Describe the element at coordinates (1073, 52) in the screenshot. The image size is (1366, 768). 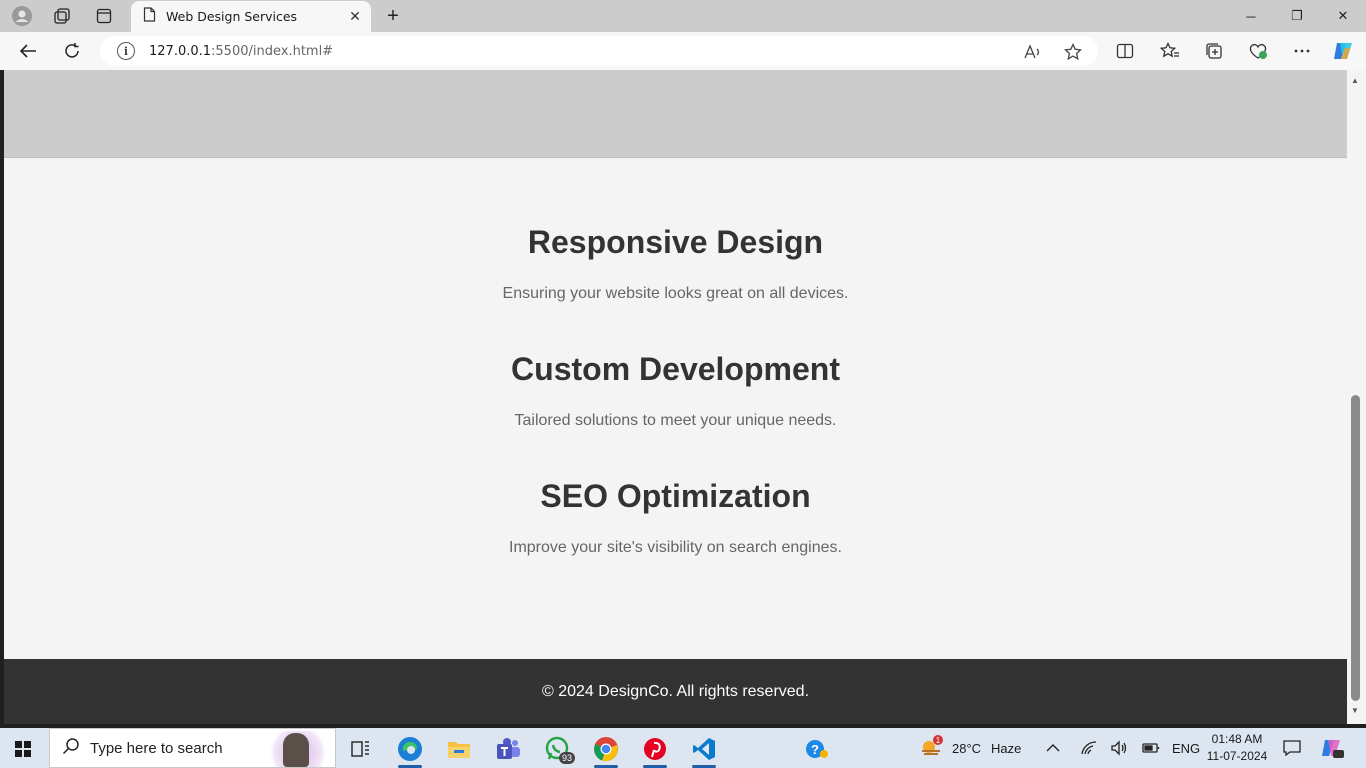
I see `favorite-star-icon` at that location.